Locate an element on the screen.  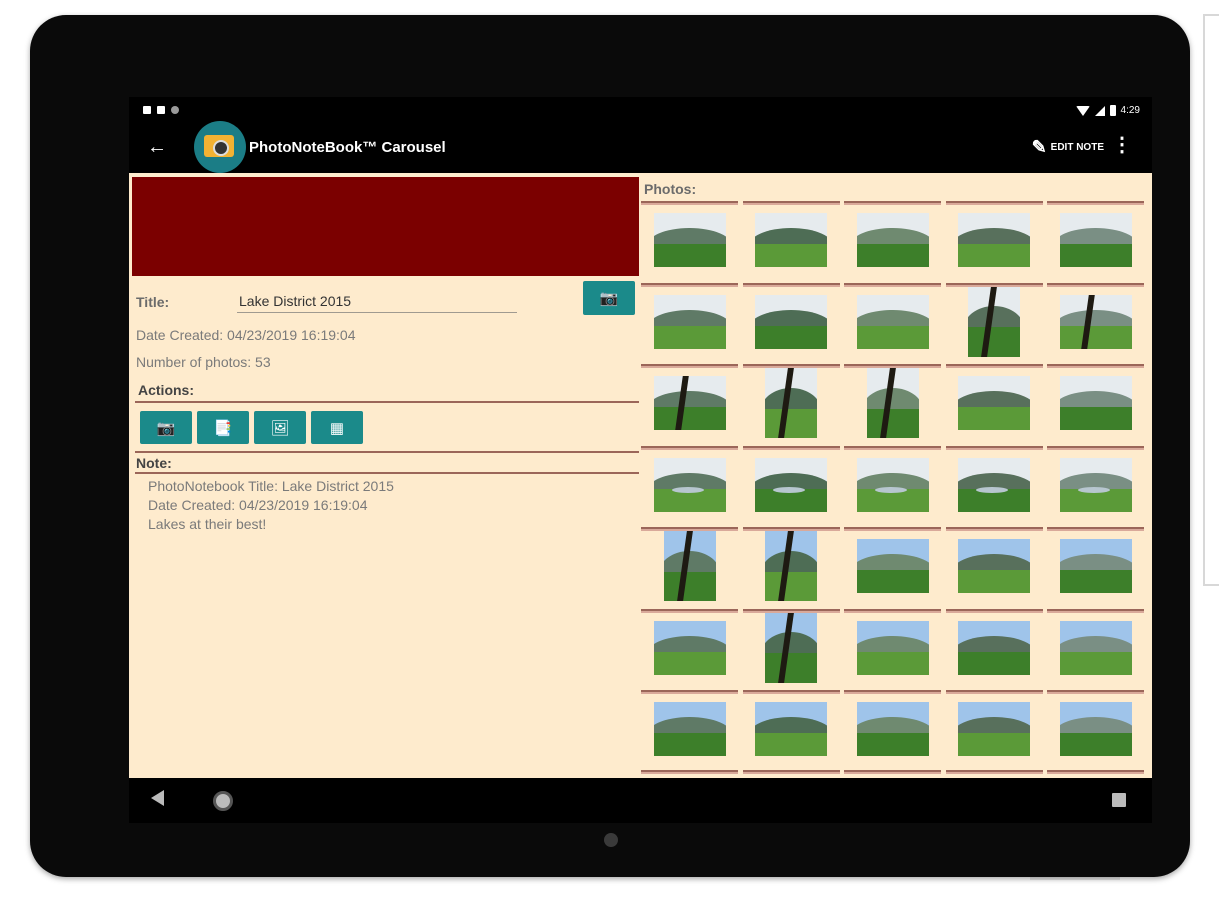
system-nav-bar is located at coordinates (640, 800).